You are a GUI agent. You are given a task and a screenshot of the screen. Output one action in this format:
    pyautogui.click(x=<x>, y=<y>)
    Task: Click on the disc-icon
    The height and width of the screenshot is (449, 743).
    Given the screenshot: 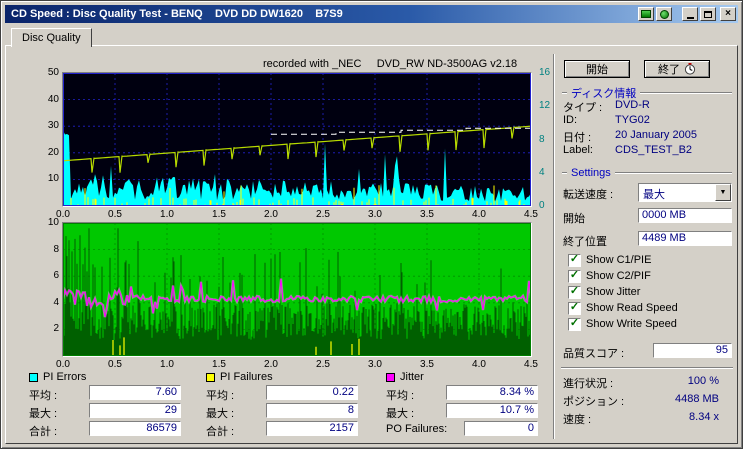 What is the action you would take?
    pyautogui.click(x=646, y=14)
    